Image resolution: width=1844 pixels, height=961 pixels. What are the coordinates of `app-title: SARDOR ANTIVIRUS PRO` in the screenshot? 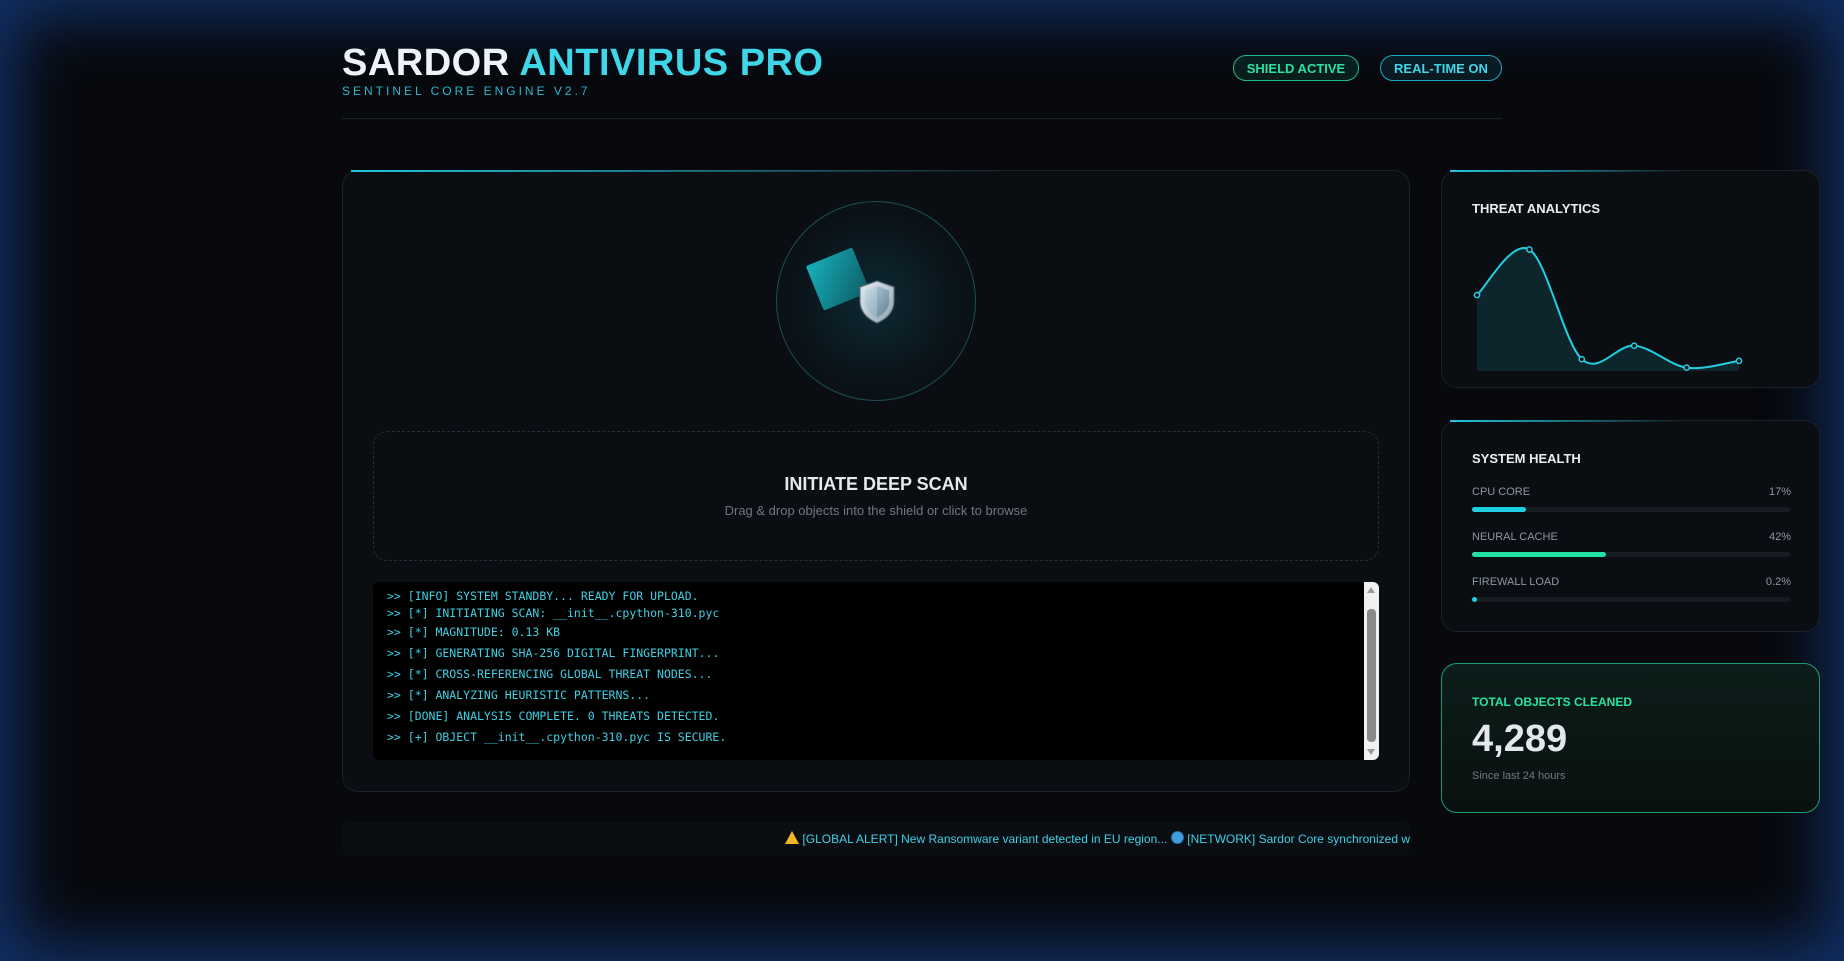 It's located at (583, 63).